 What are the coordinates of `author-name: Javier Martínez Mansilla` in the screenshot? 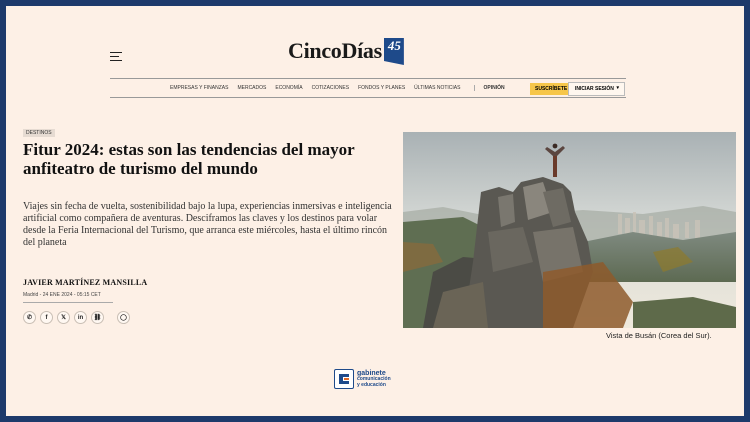 It's located at (85, 282).